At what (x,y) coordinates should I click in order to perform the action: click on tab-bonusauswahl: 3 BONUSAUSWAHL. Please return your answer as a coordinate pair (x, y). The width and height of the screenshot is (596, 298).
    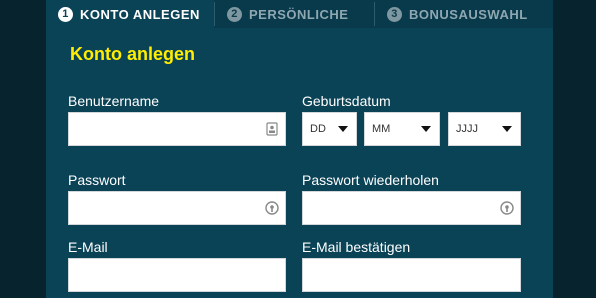
    Looking at the image, I should click on (455, 14).